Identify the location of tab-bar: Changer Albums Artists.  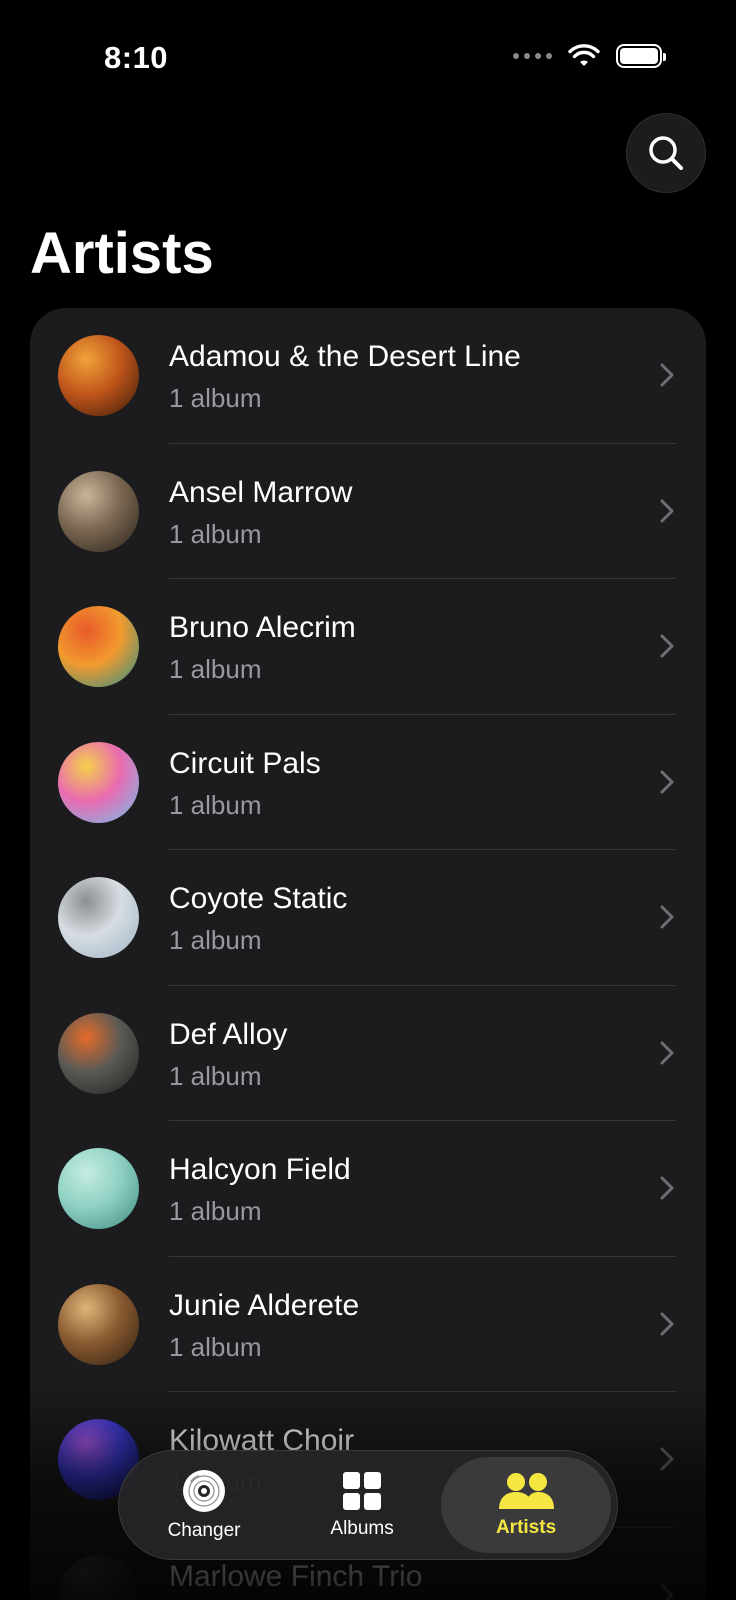
(368, 1505).